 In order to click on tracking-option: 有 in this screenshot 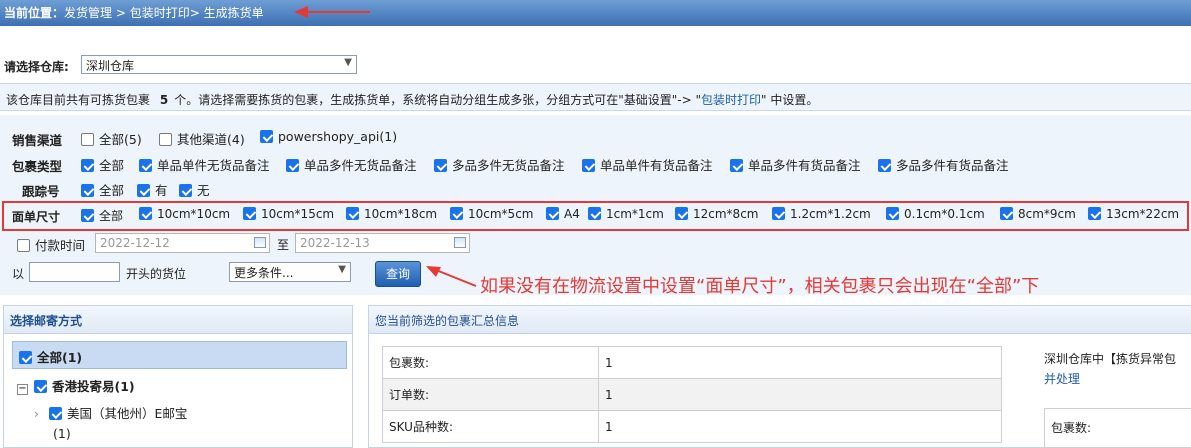, I will do `click(152, 189)`.